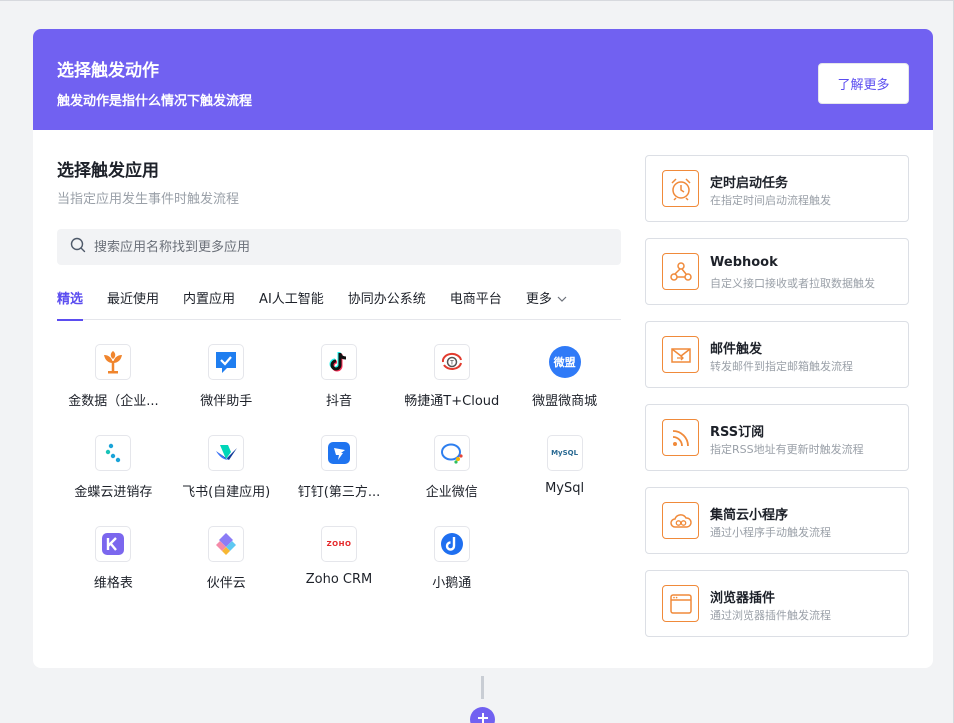 Image resolution: width=954 pixels, height=723 pixels. What do you see at coordinates (226, 389) in the screenshot?
I see `app-item-weiban: 微伴助手` at bounding box center [226, 389].